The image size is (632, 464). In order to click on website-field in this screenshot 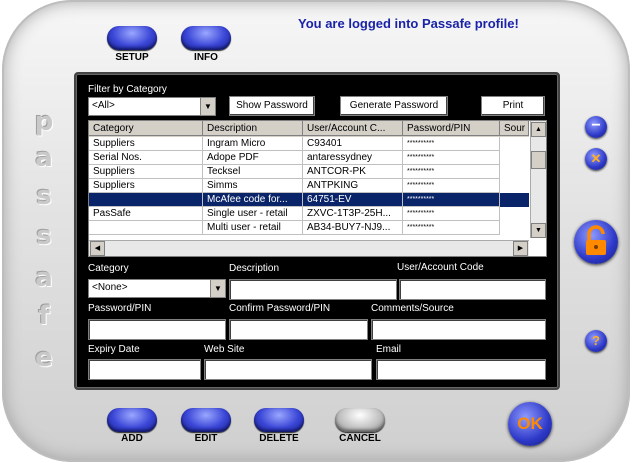, I will do `click(288, 369)`.